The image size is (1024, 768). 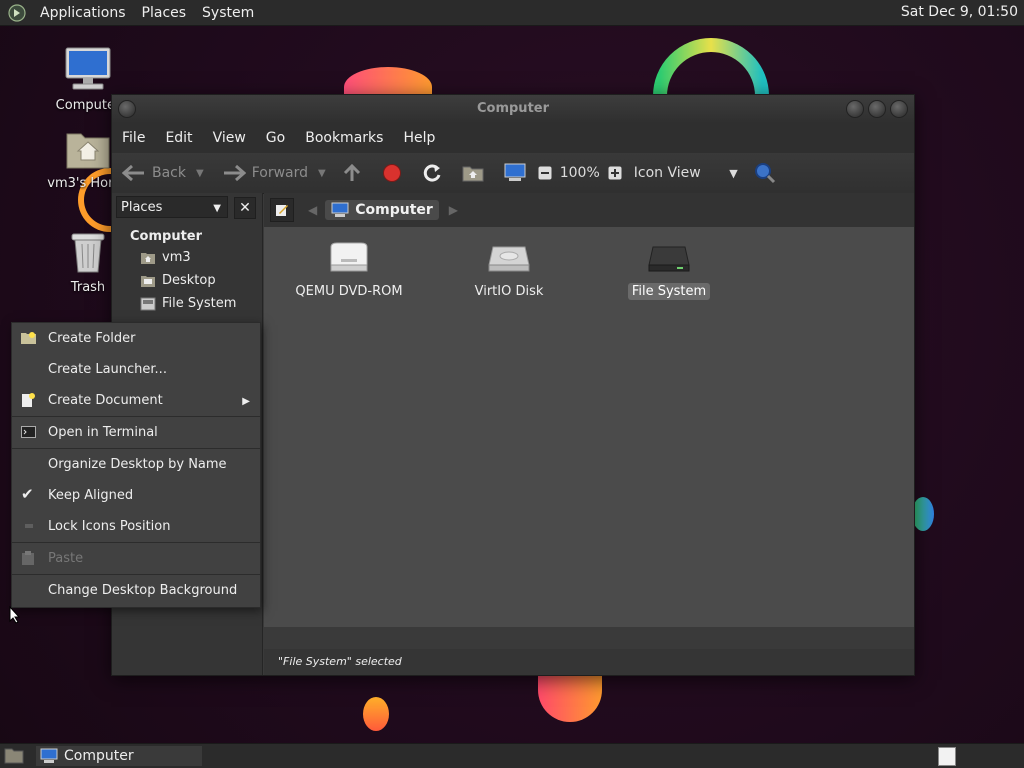 I want to click on back-button: Back, so click(x=154, y=173).